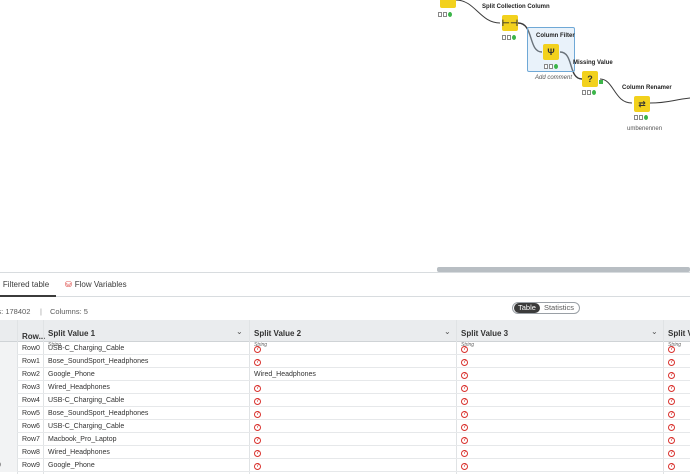  I want to click on column-header-name: Split Value 2, so click(278, 333).